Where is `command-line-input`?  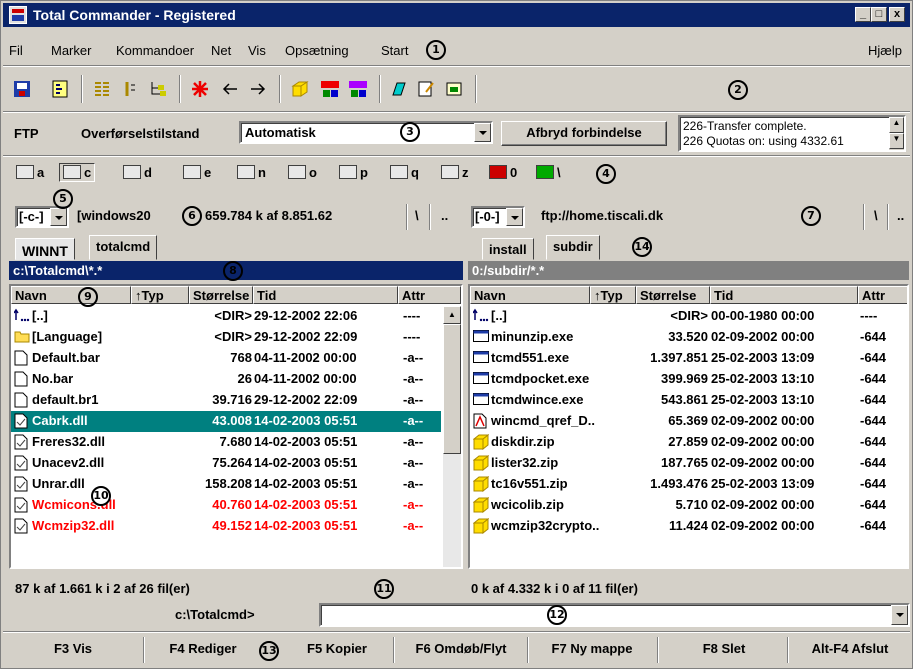 command-line-input is located at coordinates (614, 615).